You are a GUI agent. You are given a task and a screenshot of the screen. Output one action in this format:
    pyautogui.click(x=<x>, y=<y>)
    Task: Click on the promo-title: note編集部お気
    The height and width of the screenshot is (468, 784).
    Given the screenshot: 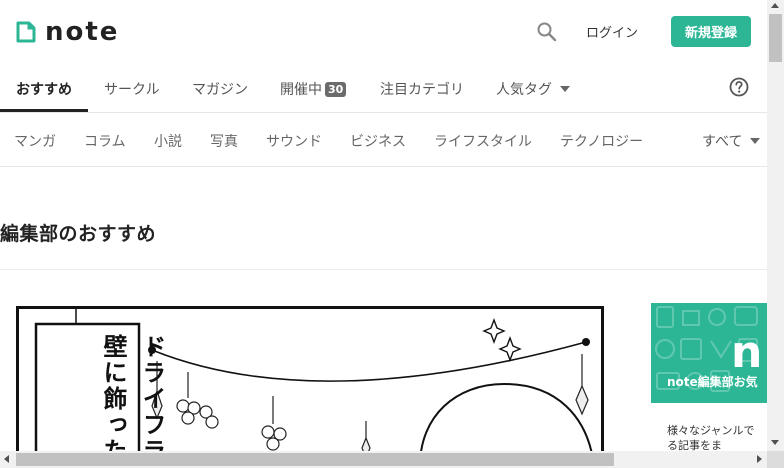 What is the action you would take?
    pyautogui.click(x=712, y=382)
    